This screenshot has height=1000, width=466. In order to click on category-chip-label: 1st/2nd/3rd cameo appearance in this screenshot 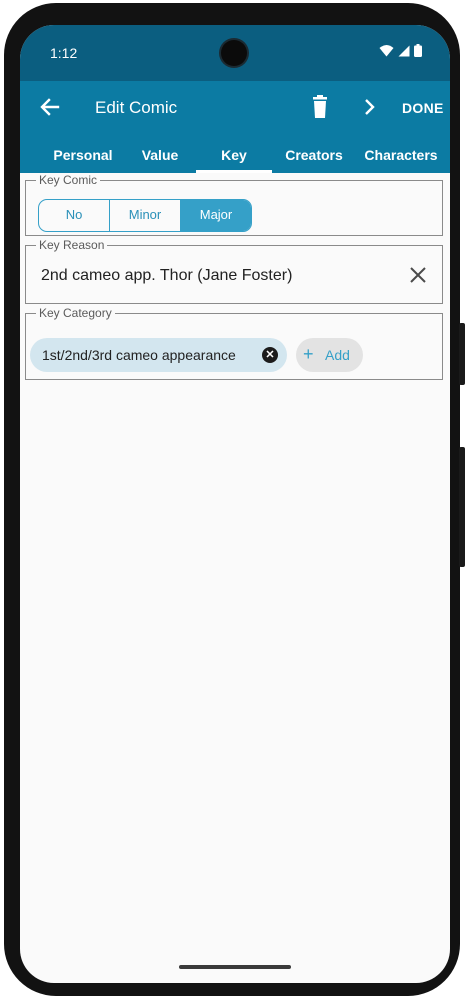, I will do `click(139, 355)`.